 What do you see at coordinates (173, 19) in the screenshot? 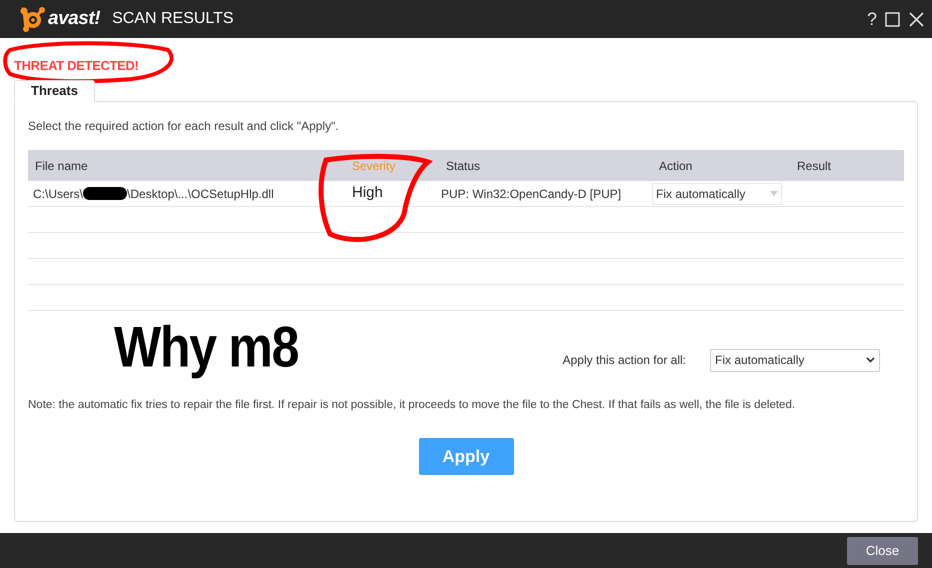
I see `window-title: SCAN RESULTS` at bounding box center [173, 19].